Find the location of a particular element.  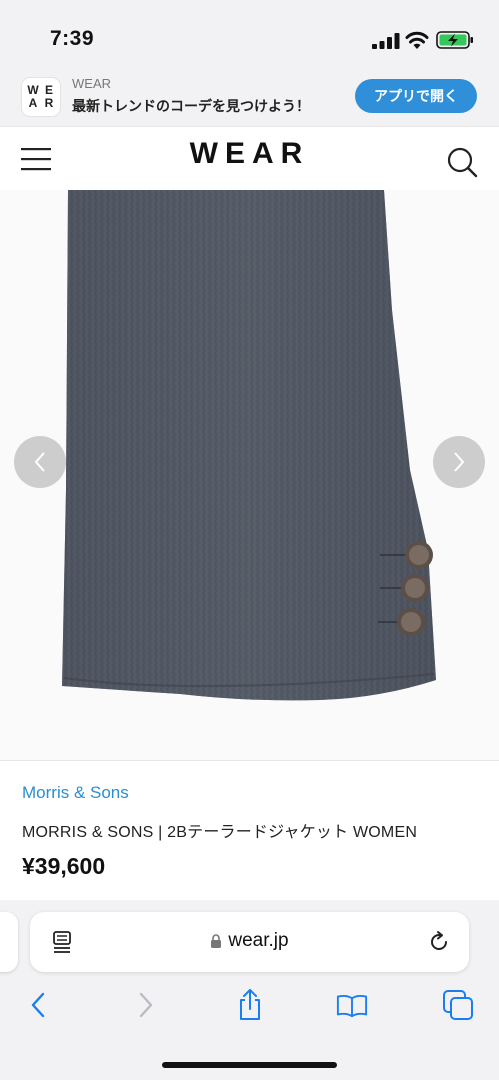

previous-image-button is located at coordinates (40, 462).